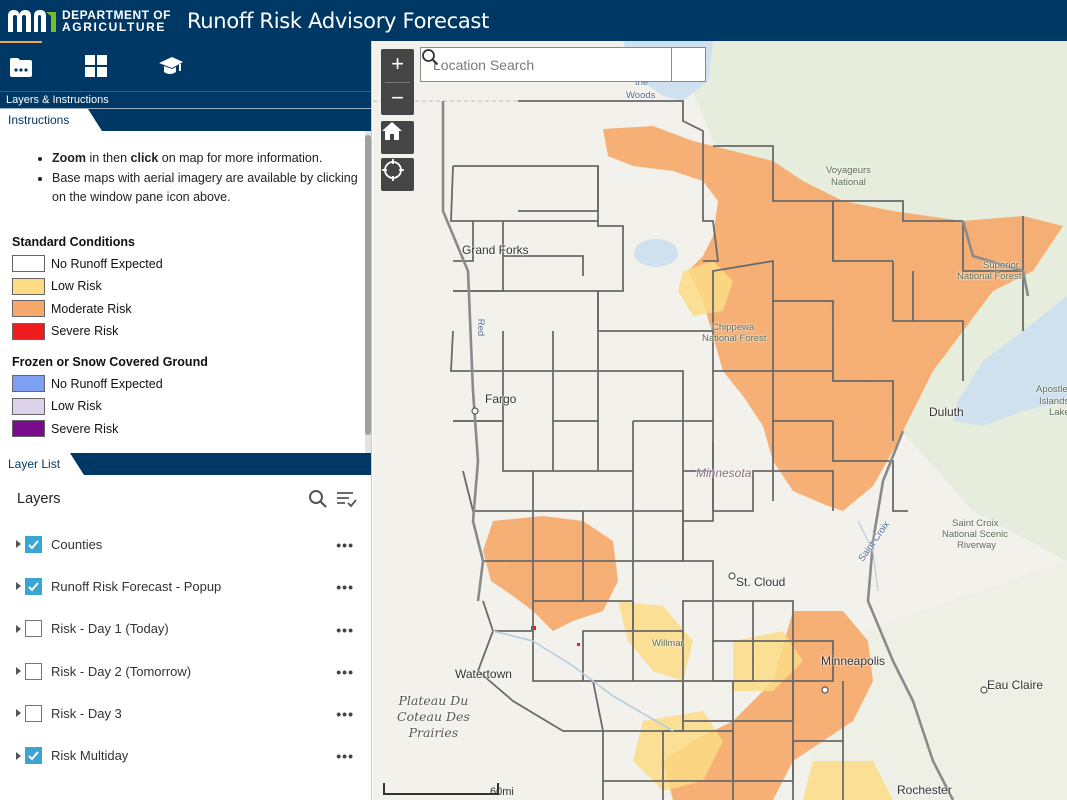 The height and width of the screenshot is (800, 1067). Describe the element at coordinates (77, 544) in the screenshot. I see `layer-label: Counties` at that location.